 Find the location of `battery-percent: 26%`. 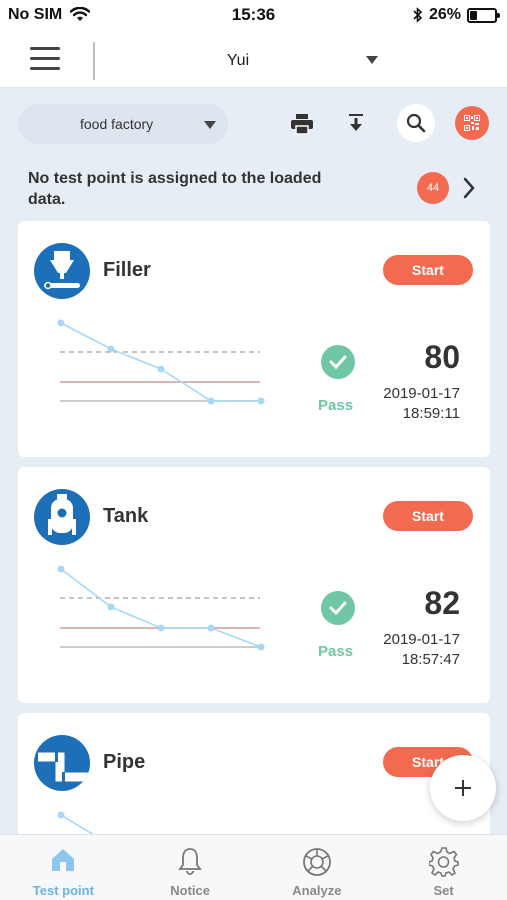

battery-percent: 26% is located at coordinates (444, 14).